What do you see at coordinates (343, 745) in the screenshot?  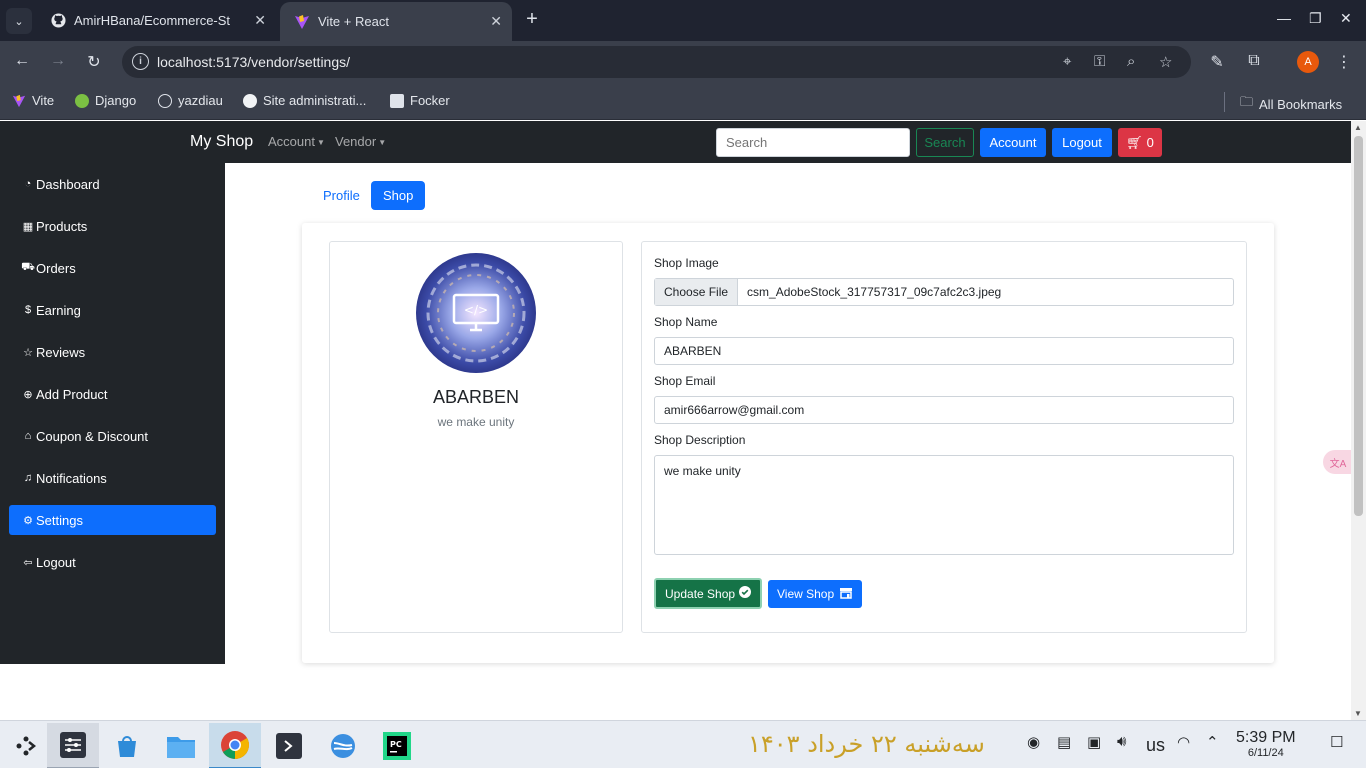 I see `network-app-icon` at bounding box center [343, 745].